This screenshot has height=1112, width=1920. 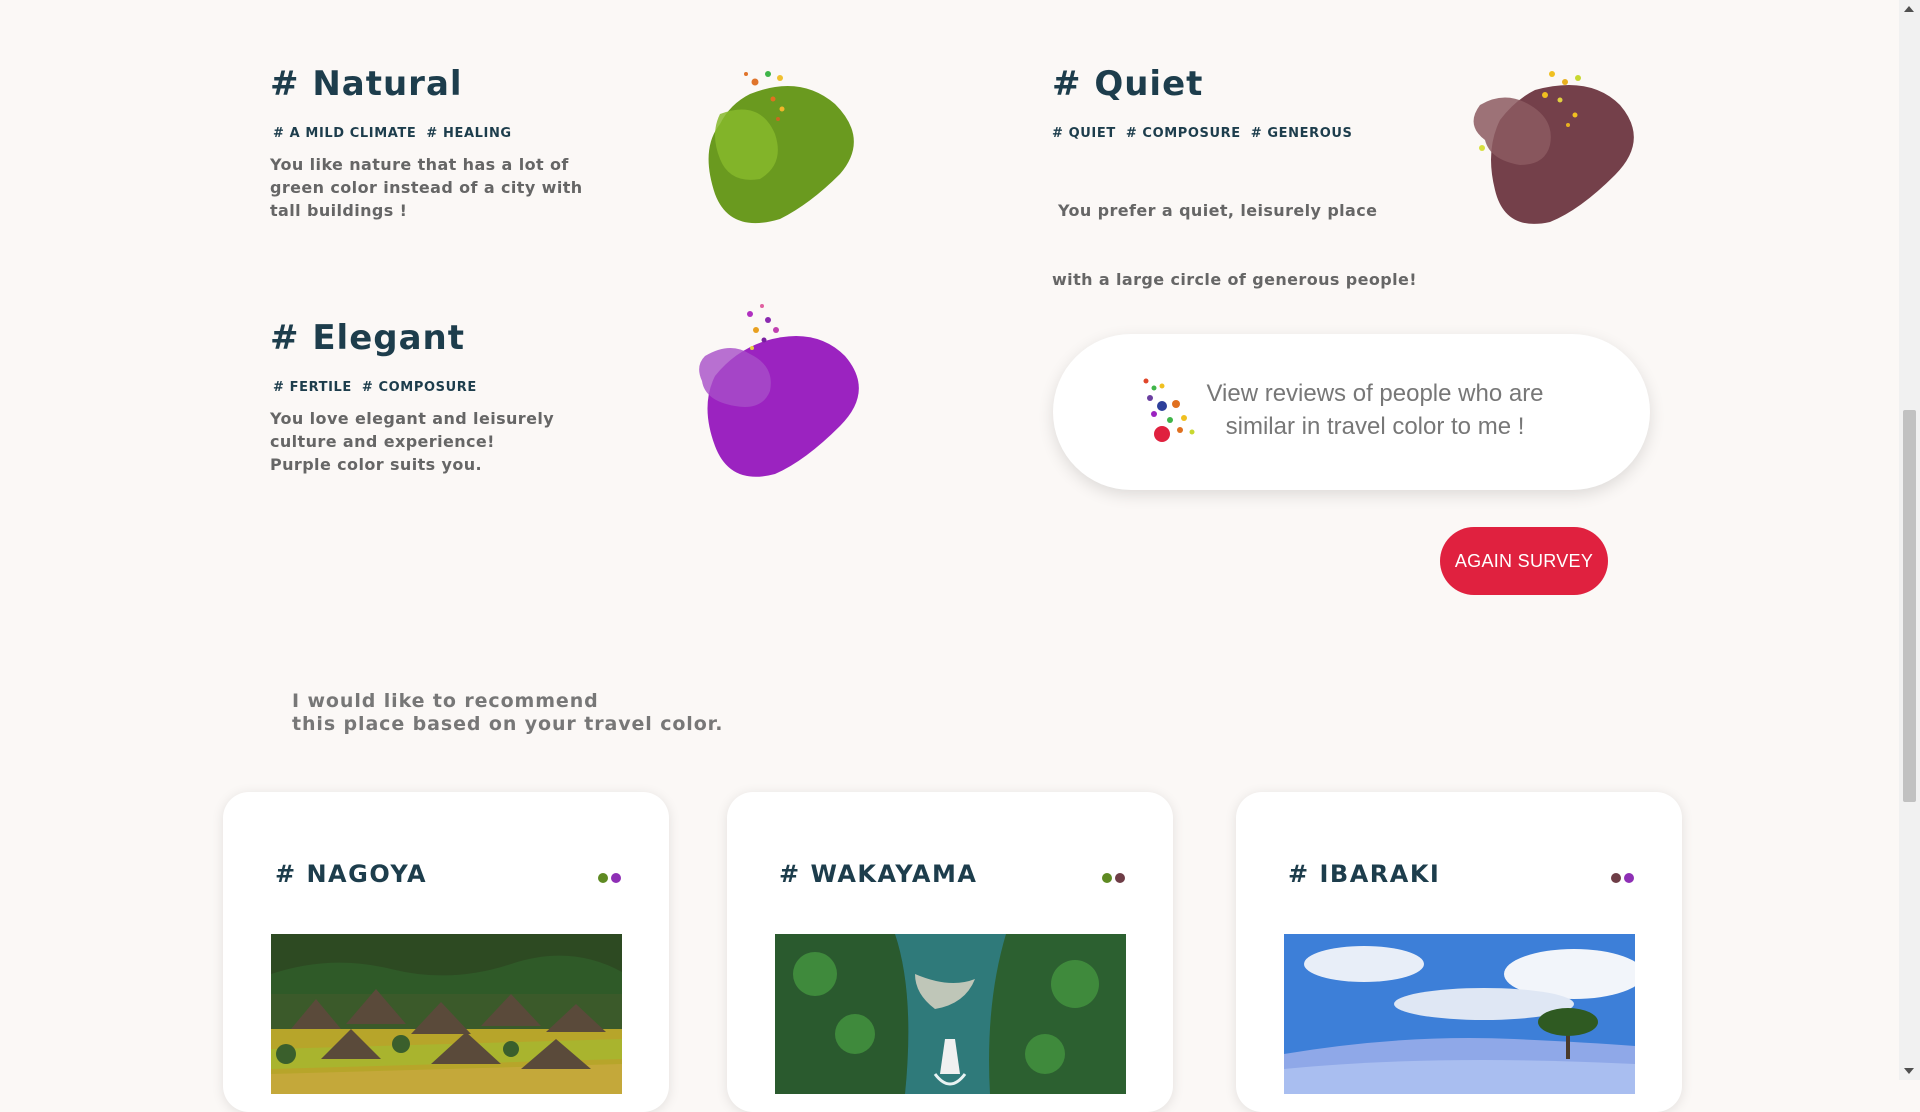 I want to click on scrollbar-thumb, so click(x=1909, y=606).